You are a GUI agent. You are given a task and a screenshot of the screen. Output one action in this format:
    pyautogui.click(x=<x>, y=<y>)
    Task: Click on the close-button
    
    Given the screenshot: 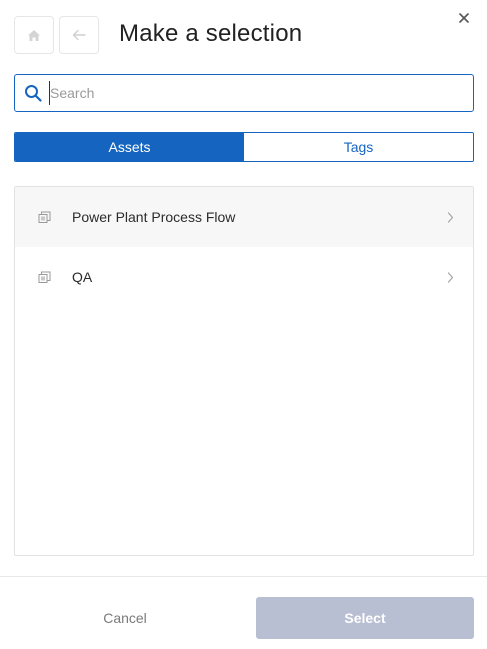 What is the action you would take?
    pyautogui.click(x=464, y=18)
    